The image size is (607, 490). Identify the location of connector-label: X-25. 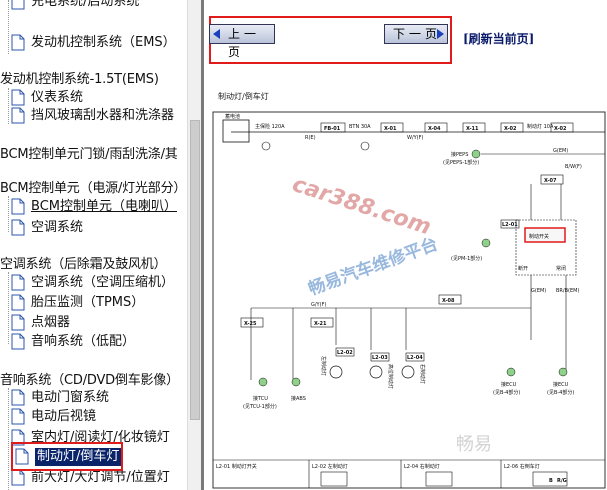
(250, 324).